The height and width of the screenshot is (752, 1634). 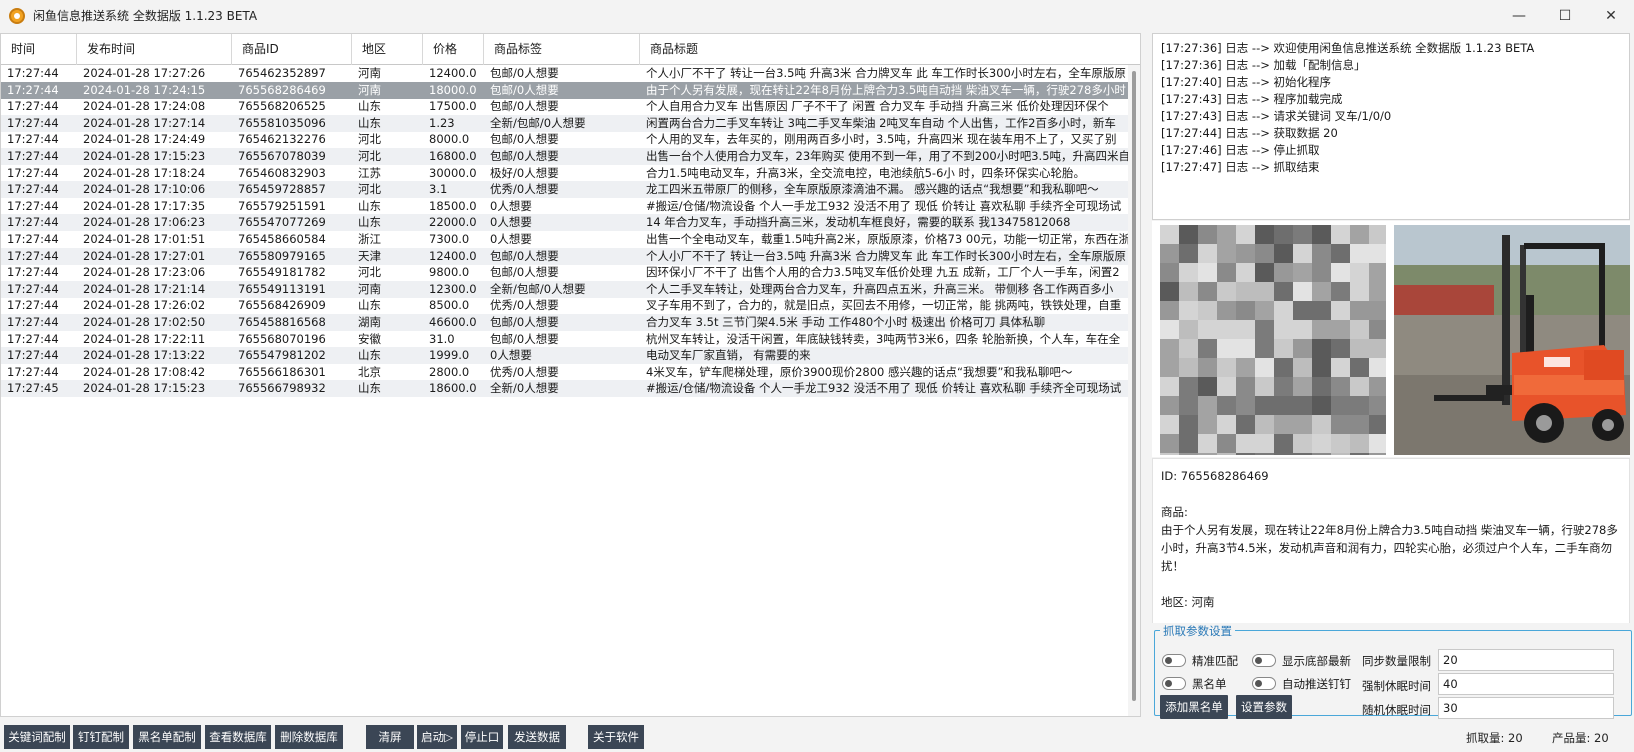 What do you see at coordinates (449, 139) in the screenshot?
I see `cell-price: 8000.0` at bounding box center [449, 139].